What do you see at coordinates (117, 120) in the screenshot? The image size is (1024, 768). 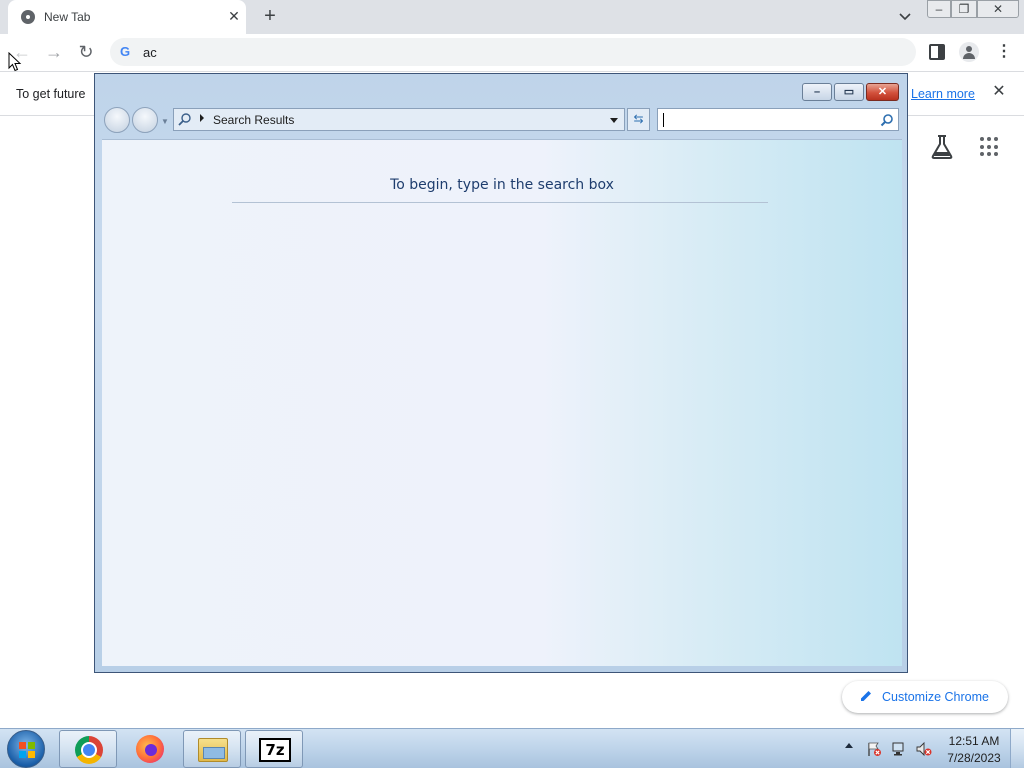 I see `explorer-back-button` at bounding box center [117, 120].